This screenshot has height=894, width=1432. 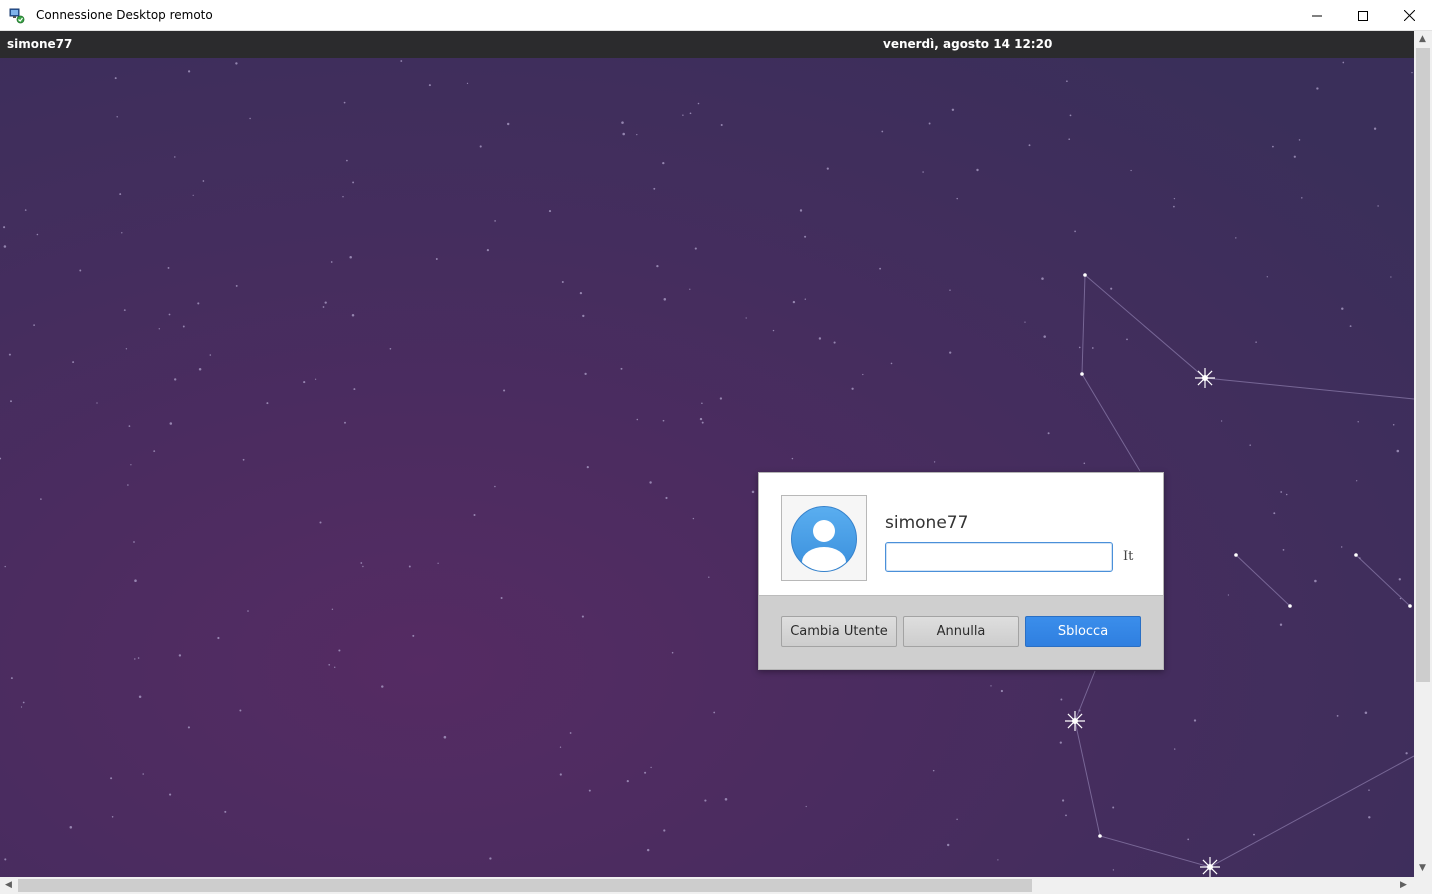 What do you see at coordinates (1128, 556) in the screenshot?
I see `keyboard-layout-indicator: It` at bounding box center [1128, 556].